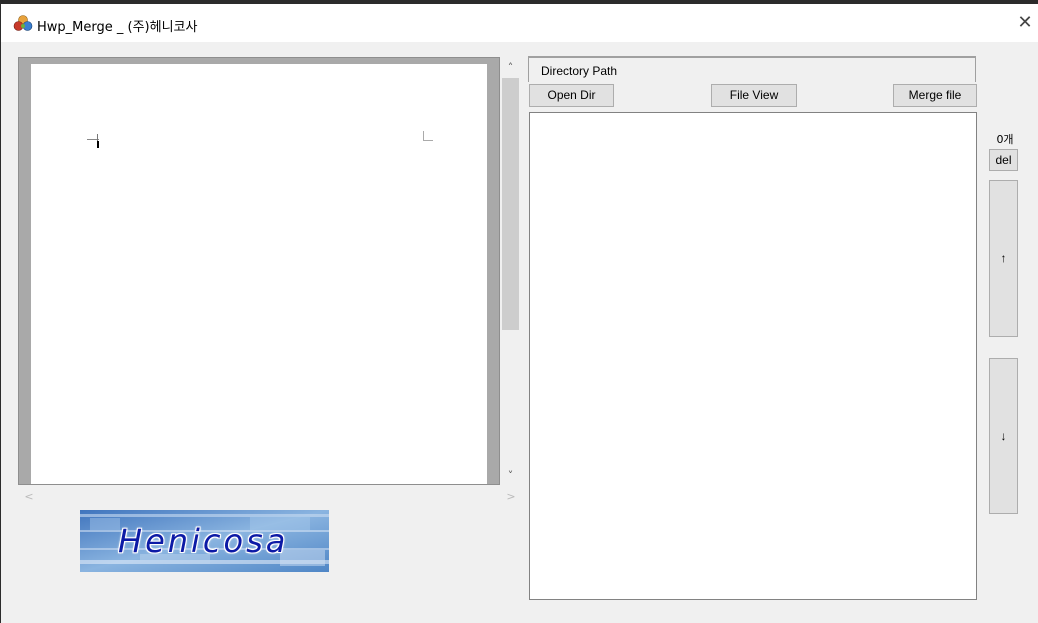  What do you see at coordinates (98, 144) in the screenshot?
I see `text-cursor` at bounding box center [98, 144].